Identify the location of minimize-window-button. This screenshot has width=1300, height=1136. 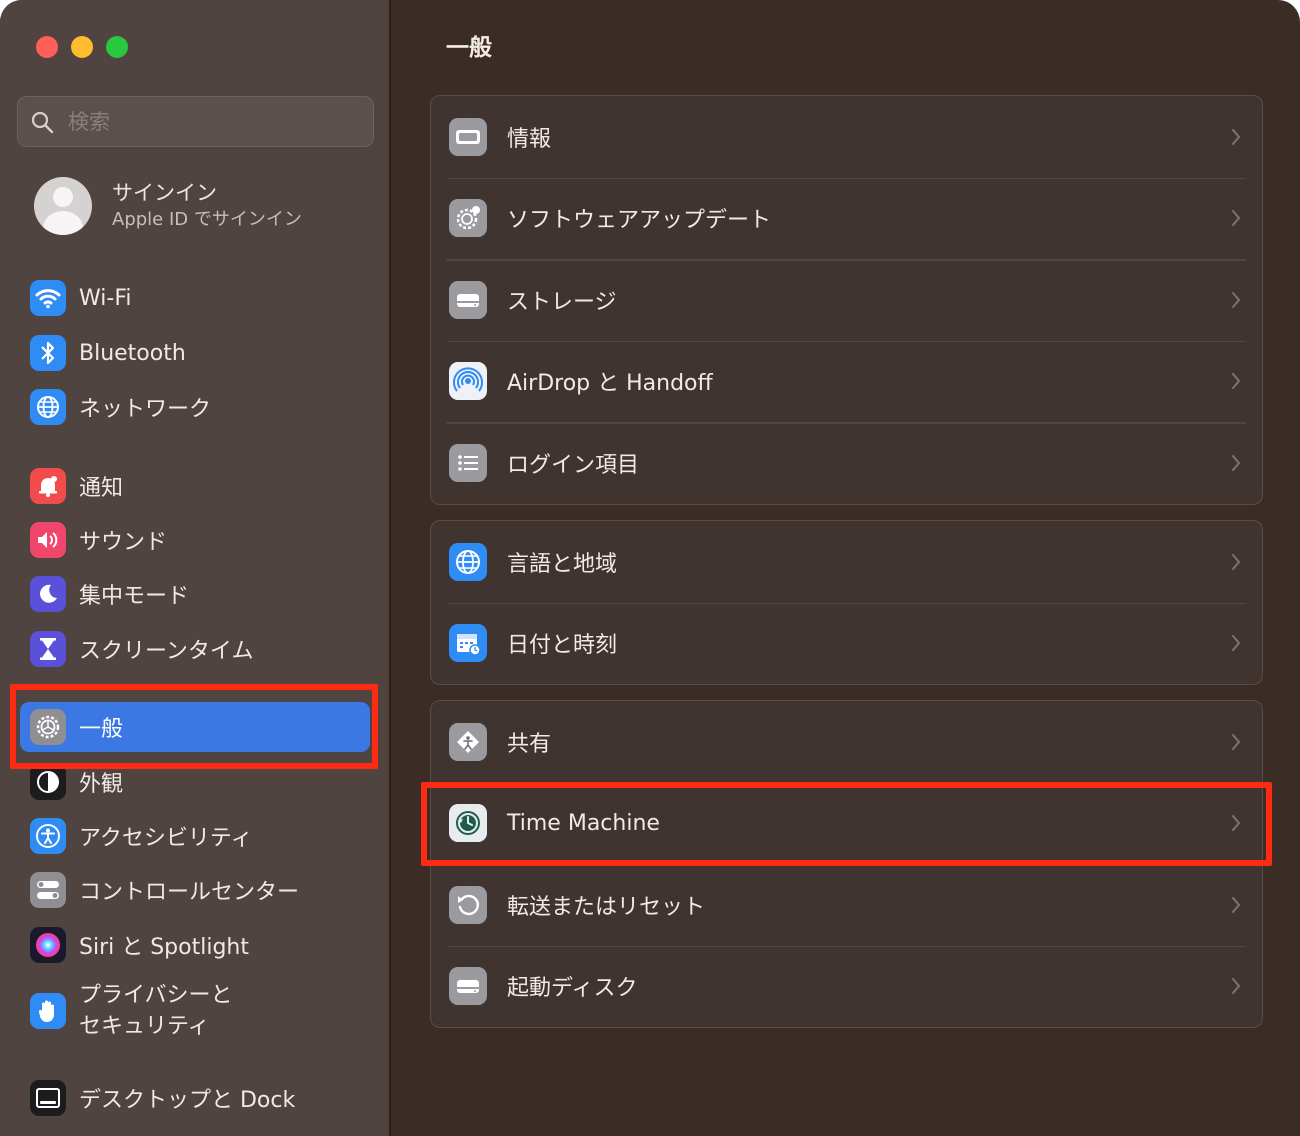
(82, 47).